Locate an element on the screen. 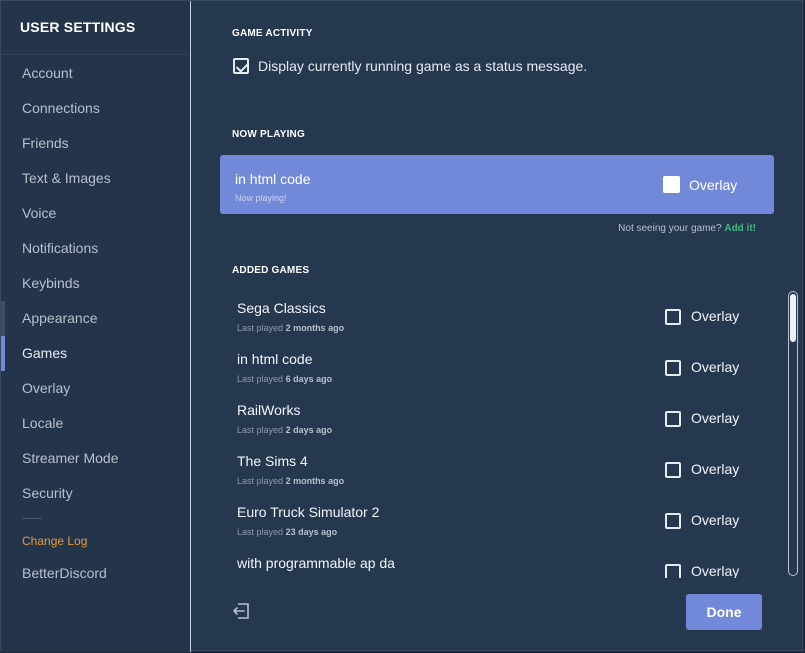  game-row: with programmable ap da Overlay is located at coordinates (507, 563).